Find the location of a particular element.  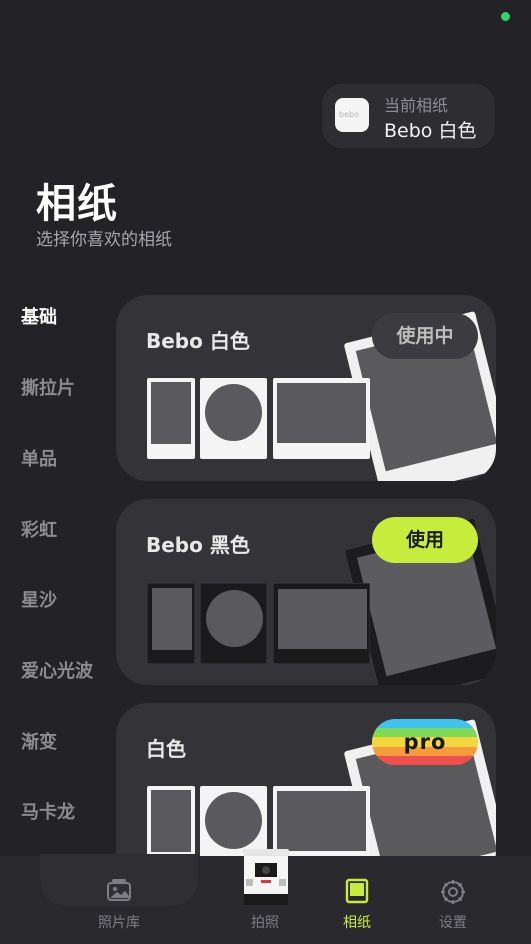

paper-card-title: Bebo 黑色 is located at coordinates (198, 545).